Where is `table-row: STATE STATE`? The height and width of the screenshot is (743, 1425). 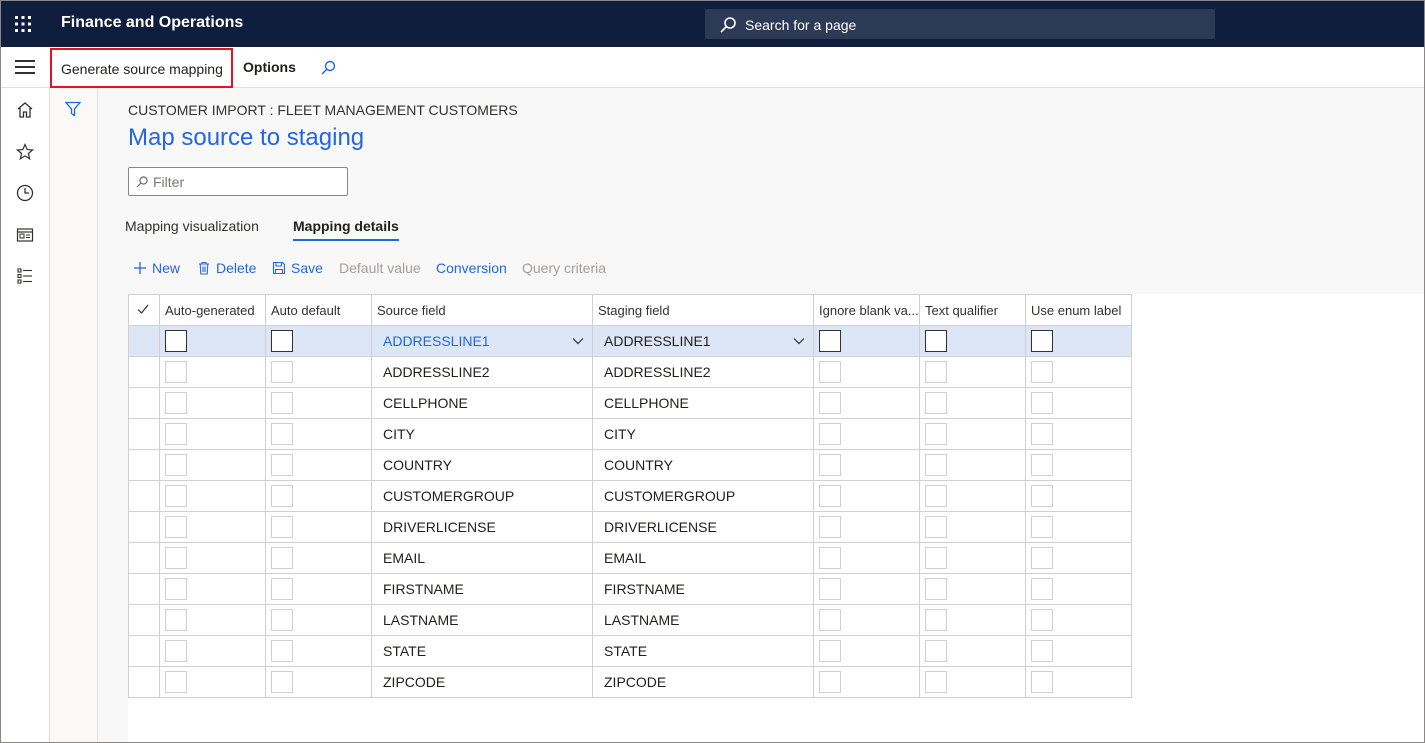 table-row: STATE STATE is located at coordinates (630, 651).